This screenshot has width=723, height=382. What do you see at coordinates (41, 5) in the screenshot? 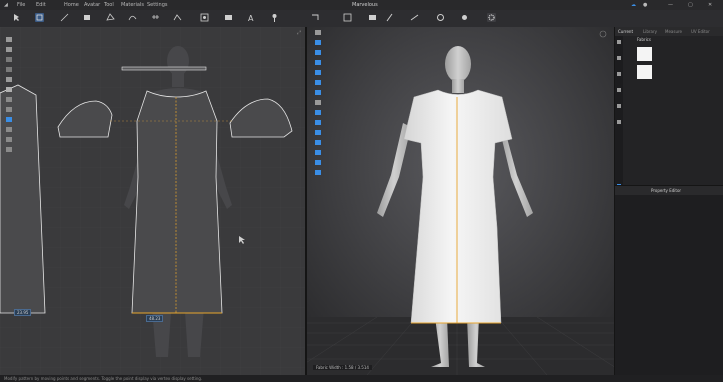
I see `menu-edit: Edit` at bounding box center [41, 5].